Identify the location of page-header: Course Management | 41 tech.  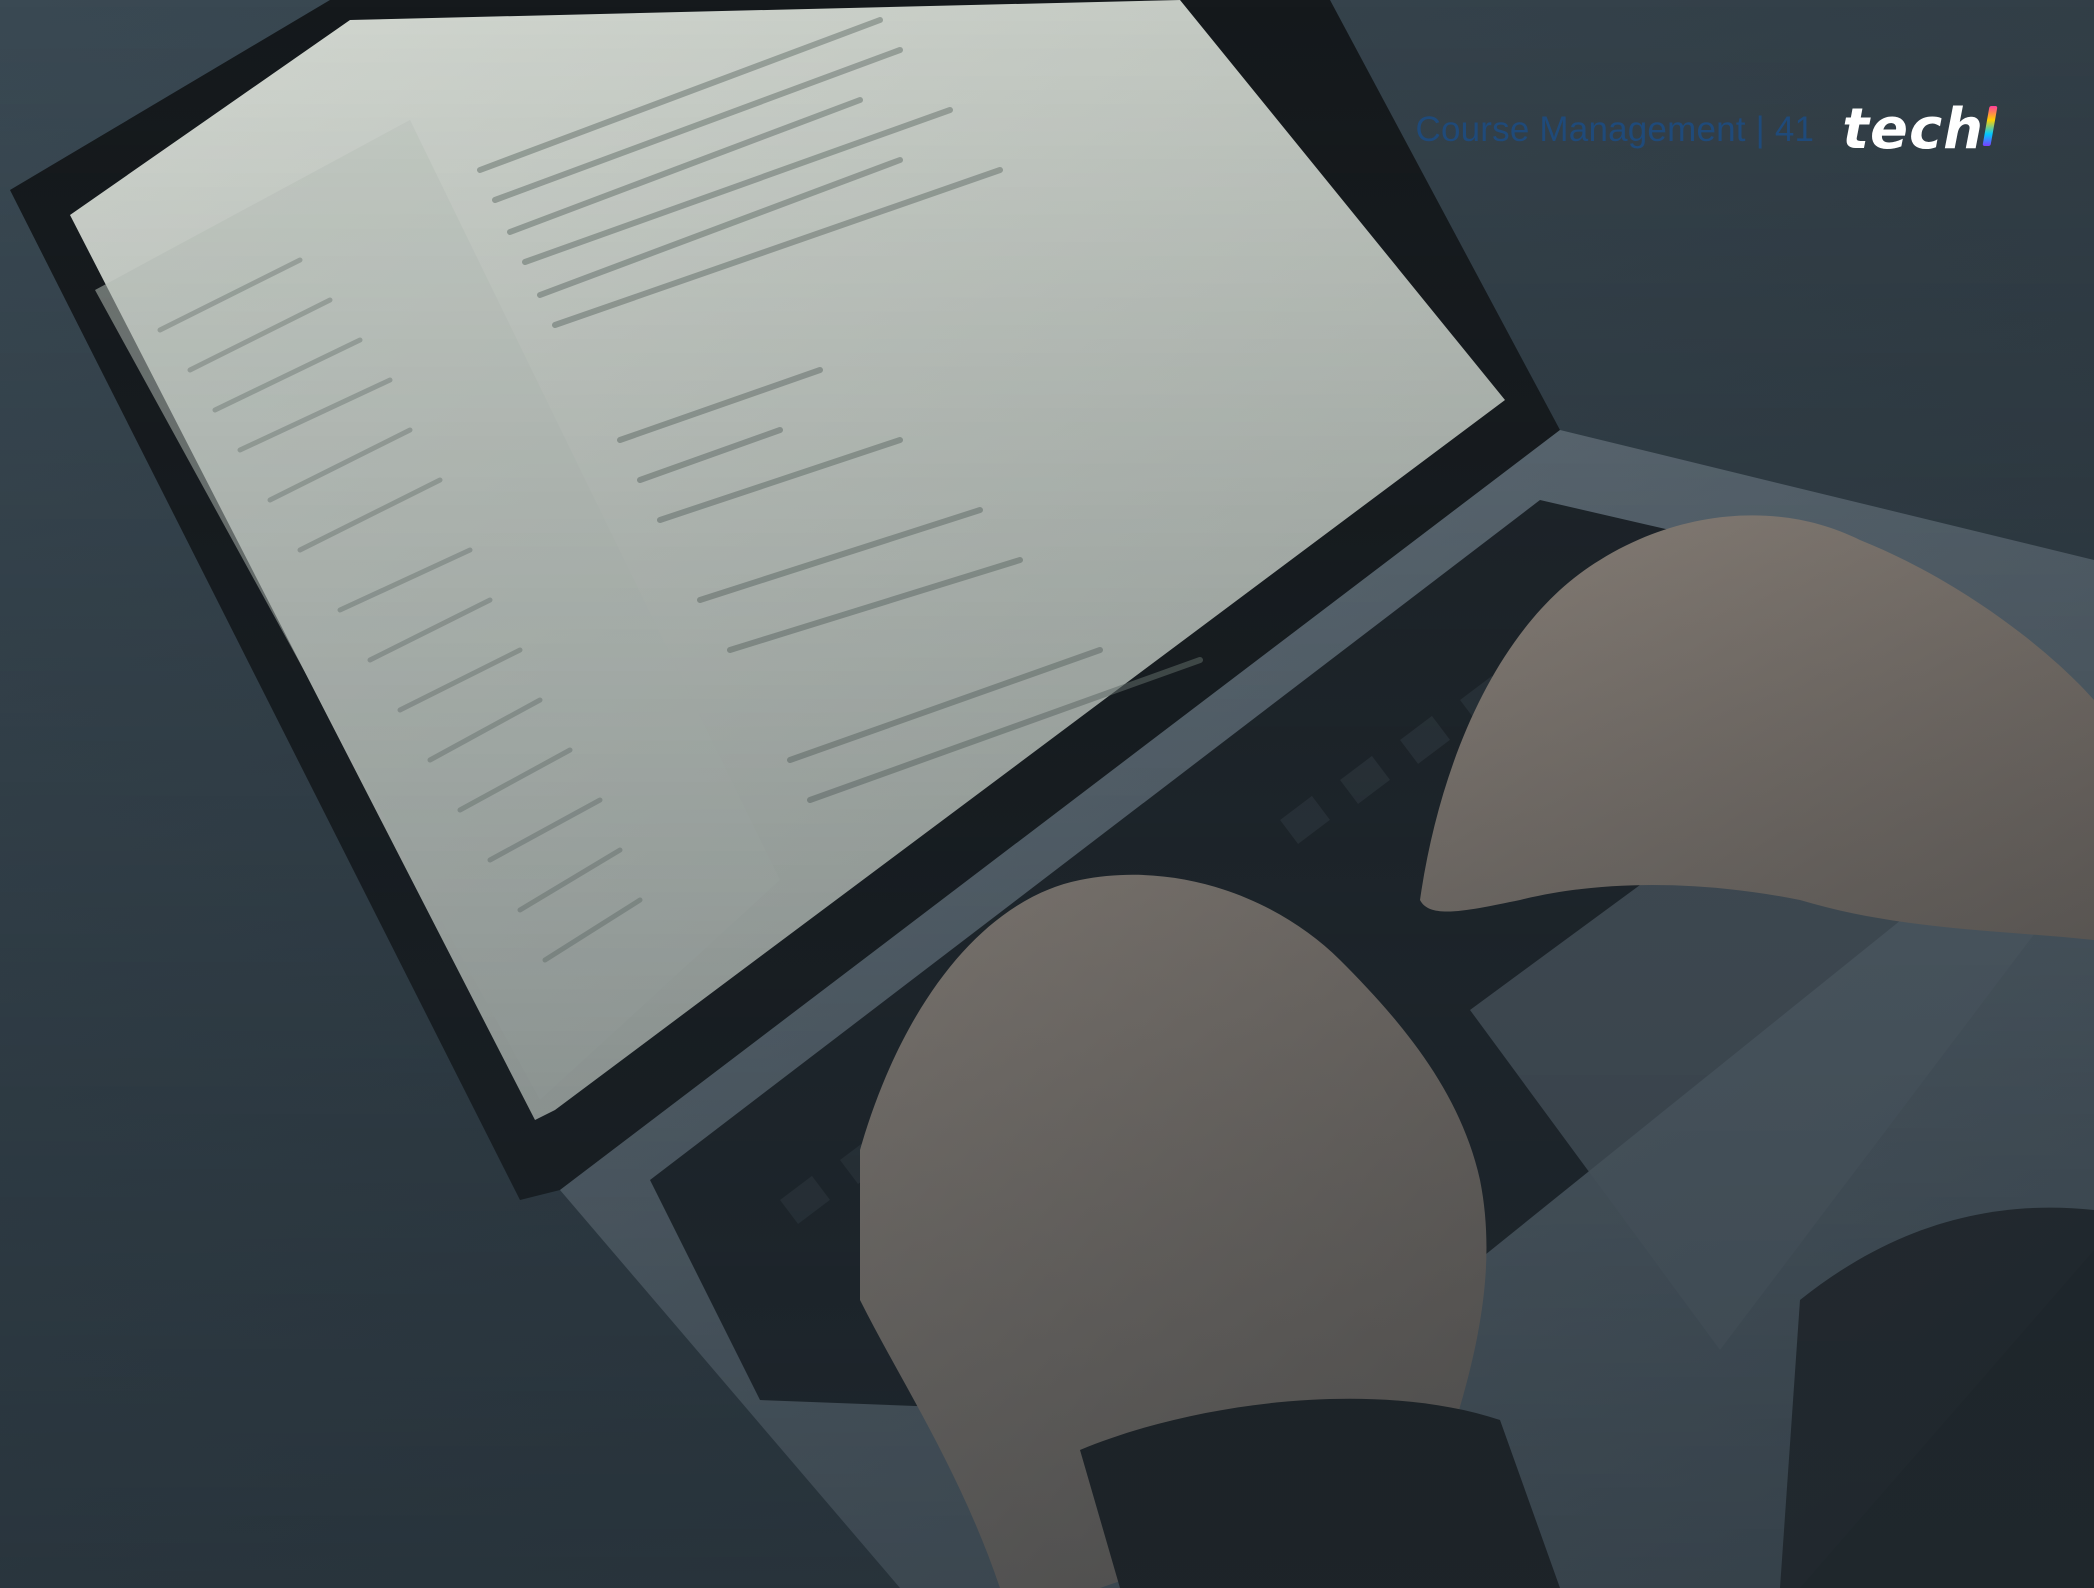
(1706, 130).